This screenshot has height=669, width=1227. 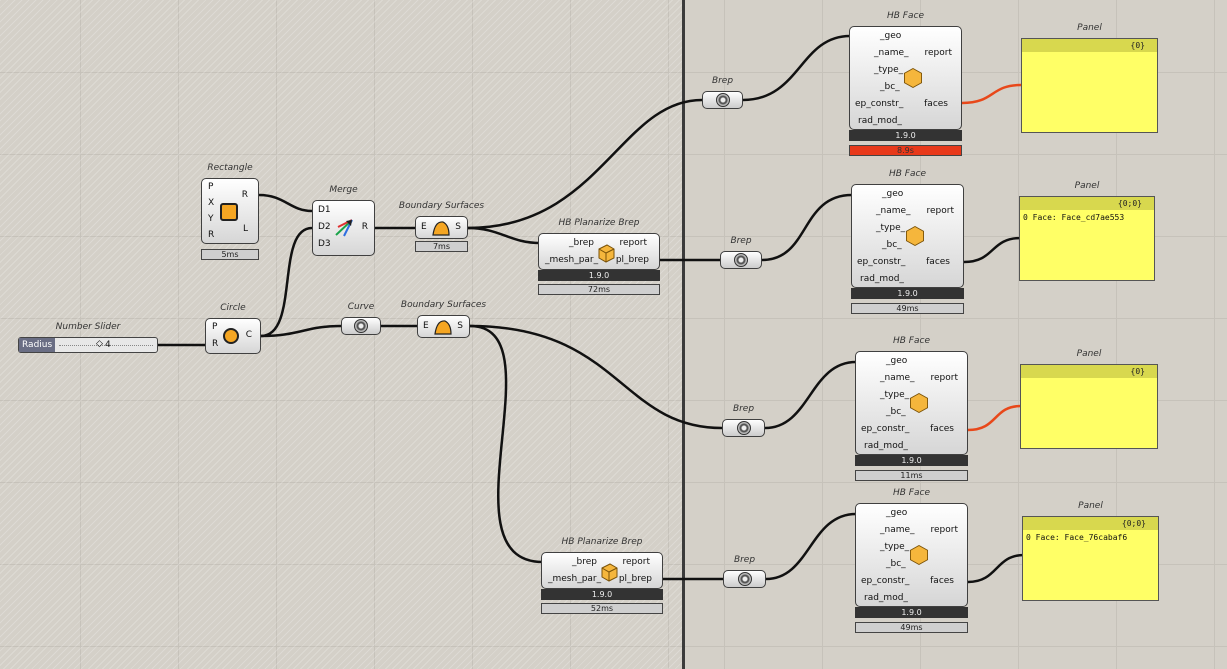 I want to click on component-merge: Merge D1 D2 D3 R, so click(x=343, y=220).